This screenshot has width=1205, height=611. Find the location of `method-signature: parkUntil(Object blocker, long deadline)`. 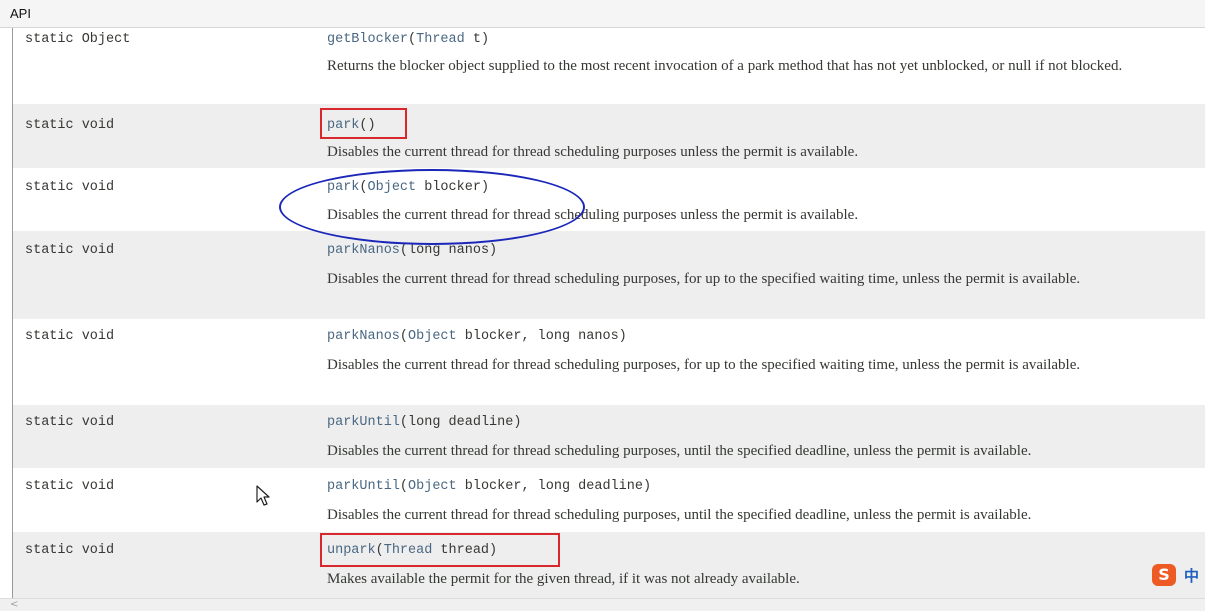

method-signature: parkUntil(Object blocker, long deadline) is located at coordinates (489, 486).